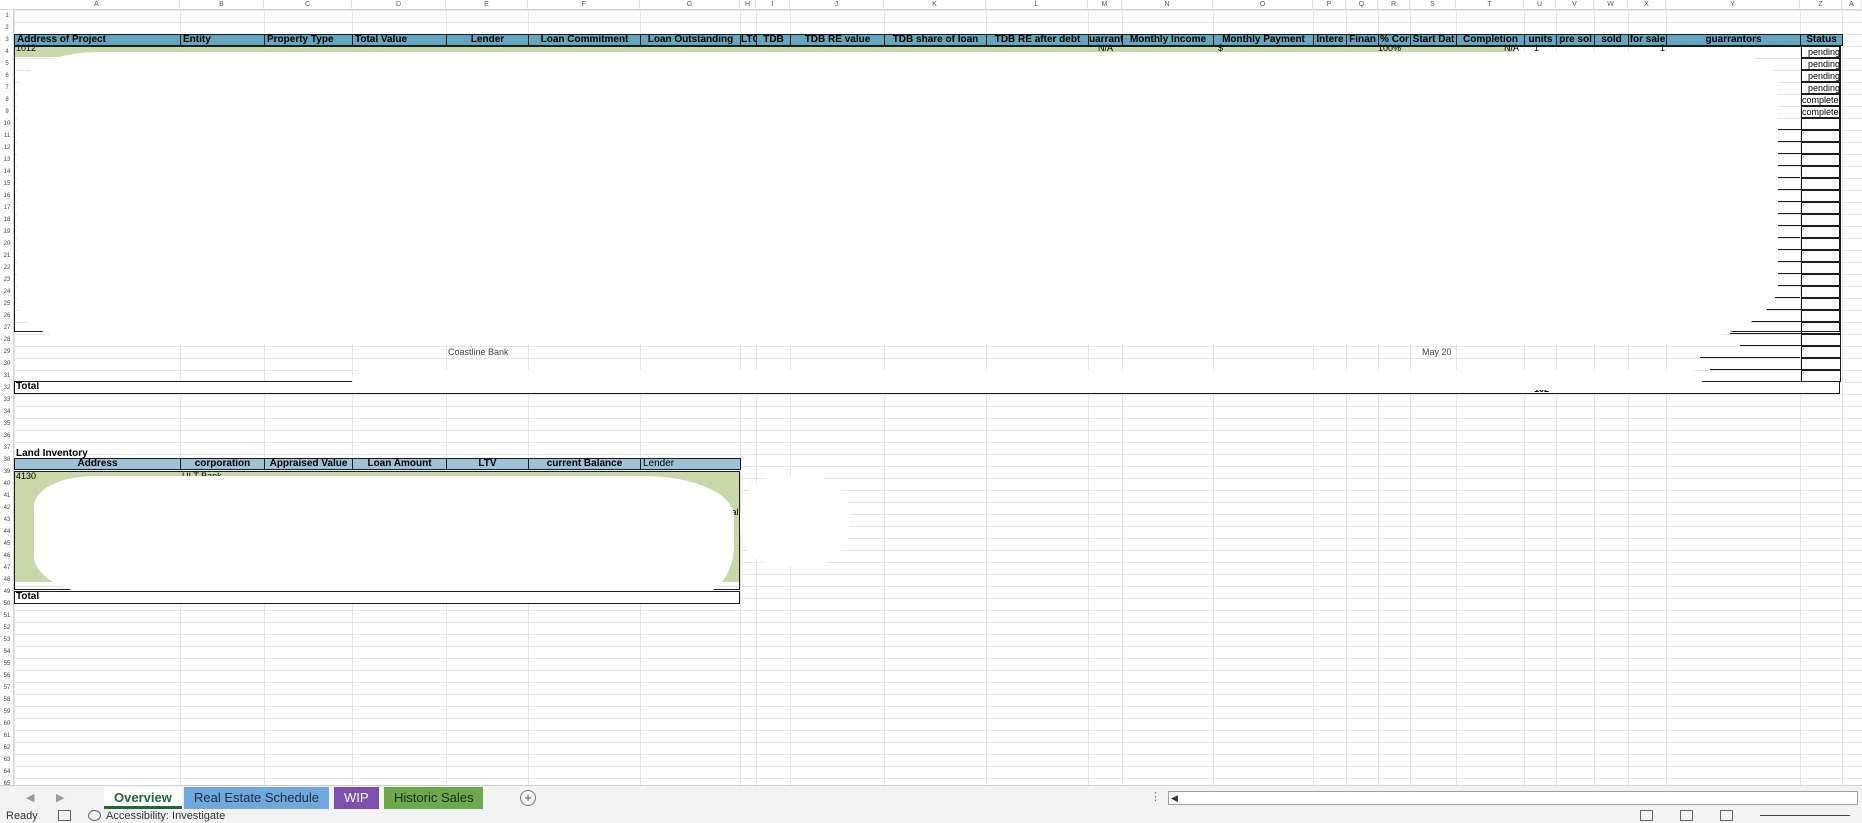 This screenshot has width=1862, height=823. What do you see at coordinates (7, 556) in the screenshot?
I see `row-header: 46` at bounding box center [7, 556].